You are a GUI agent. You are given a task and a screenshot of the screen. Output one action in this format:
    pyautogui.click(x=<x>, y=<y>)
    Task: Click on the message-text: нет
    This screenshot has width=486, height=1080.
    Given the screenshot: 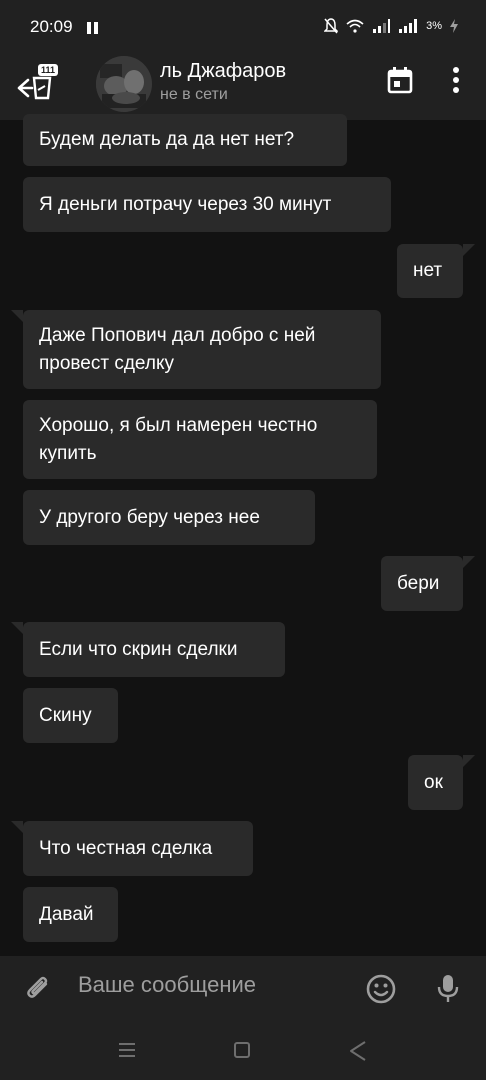 What is the action you would take?
    pyautogui.click(x=428, y=270)
    